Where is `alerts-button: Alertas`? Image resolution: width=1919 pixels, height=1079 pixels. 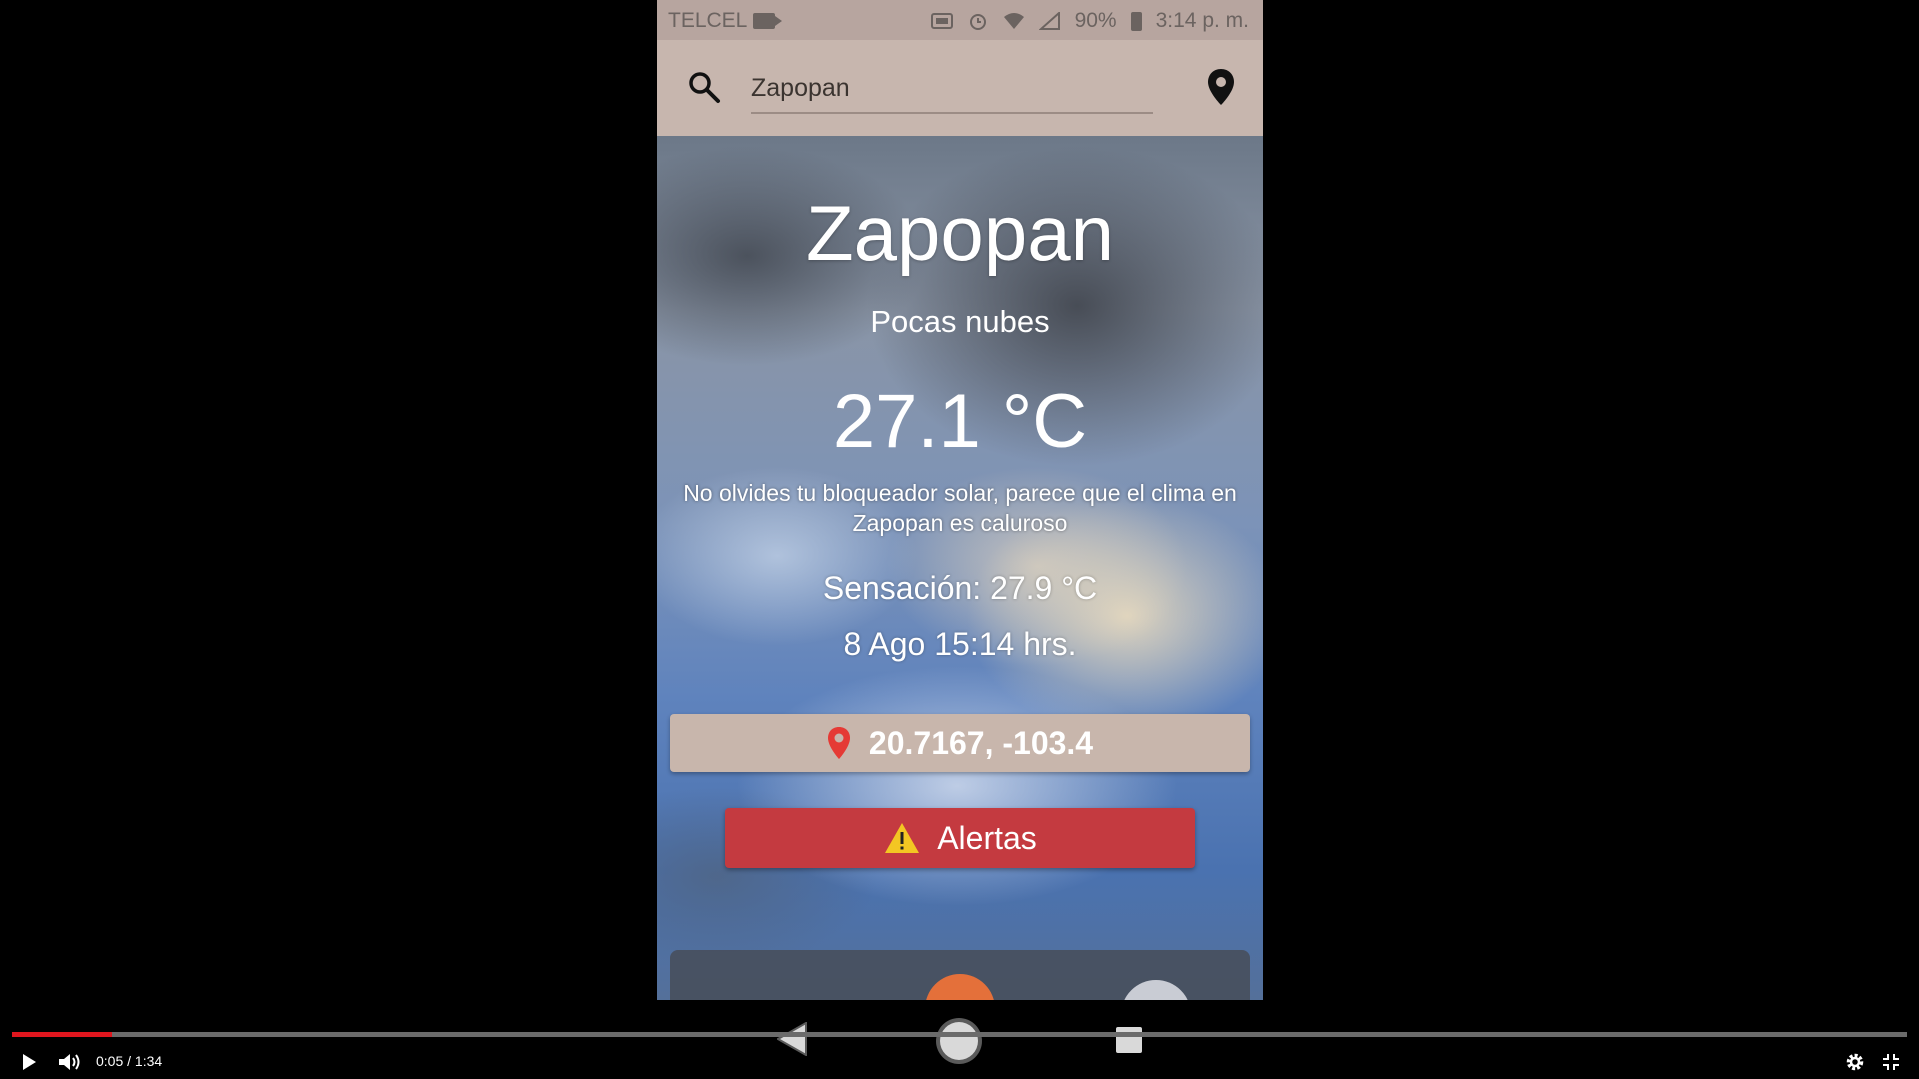
alerts-button: Alertas is located at coordinates (960, 838).